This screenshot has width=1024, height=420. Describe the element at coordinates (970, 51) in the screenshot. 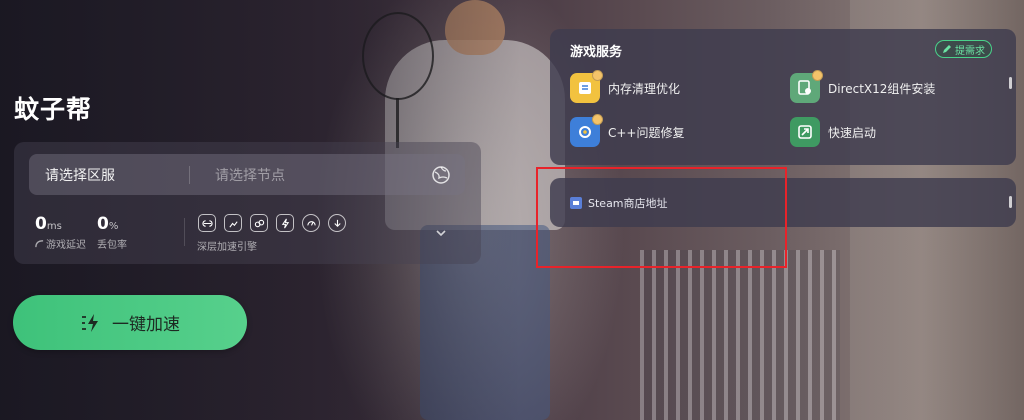

I see `request-label: 提需求` at that location.